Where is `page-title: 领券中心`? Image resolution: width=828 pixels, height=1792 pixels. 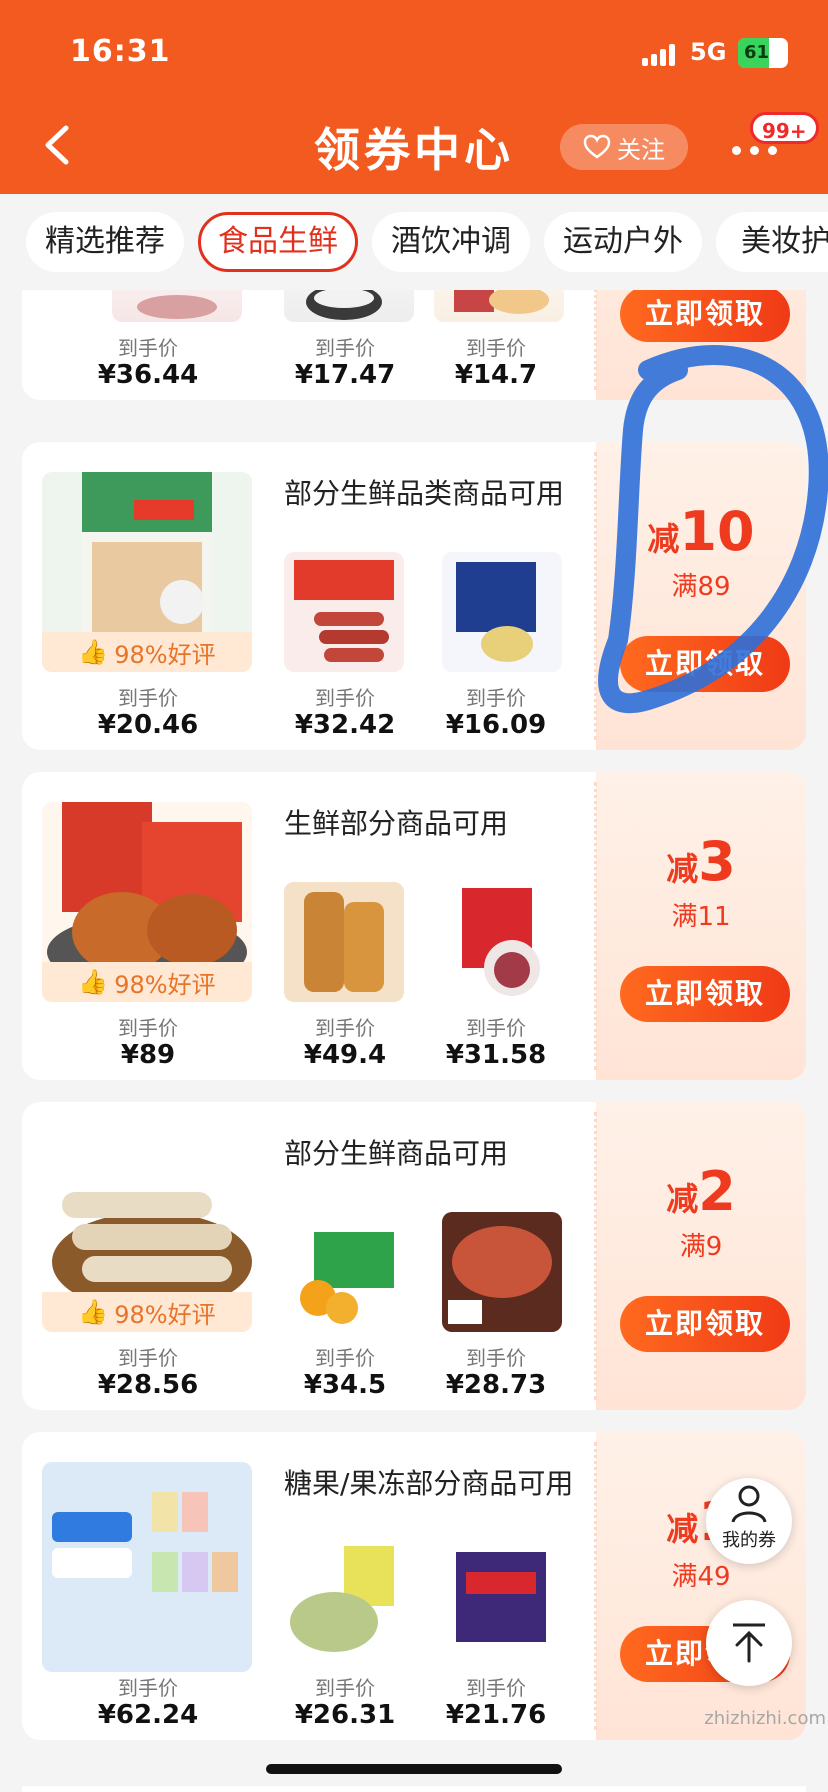
page-title: 领券中心 is located at coordinates (414, 150).